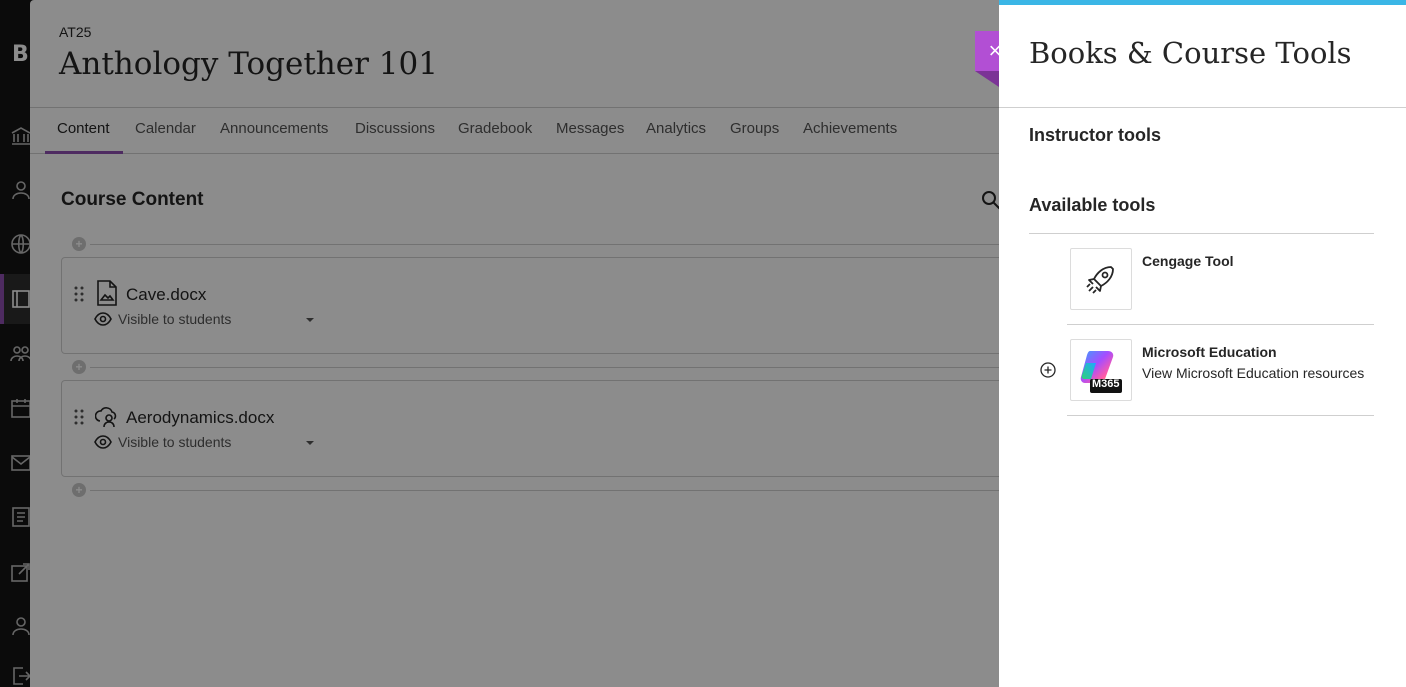  Describe the element at coordinates (1190, 53) in the screenshot. I see `panel-title: Books & Course Tools` at that location.